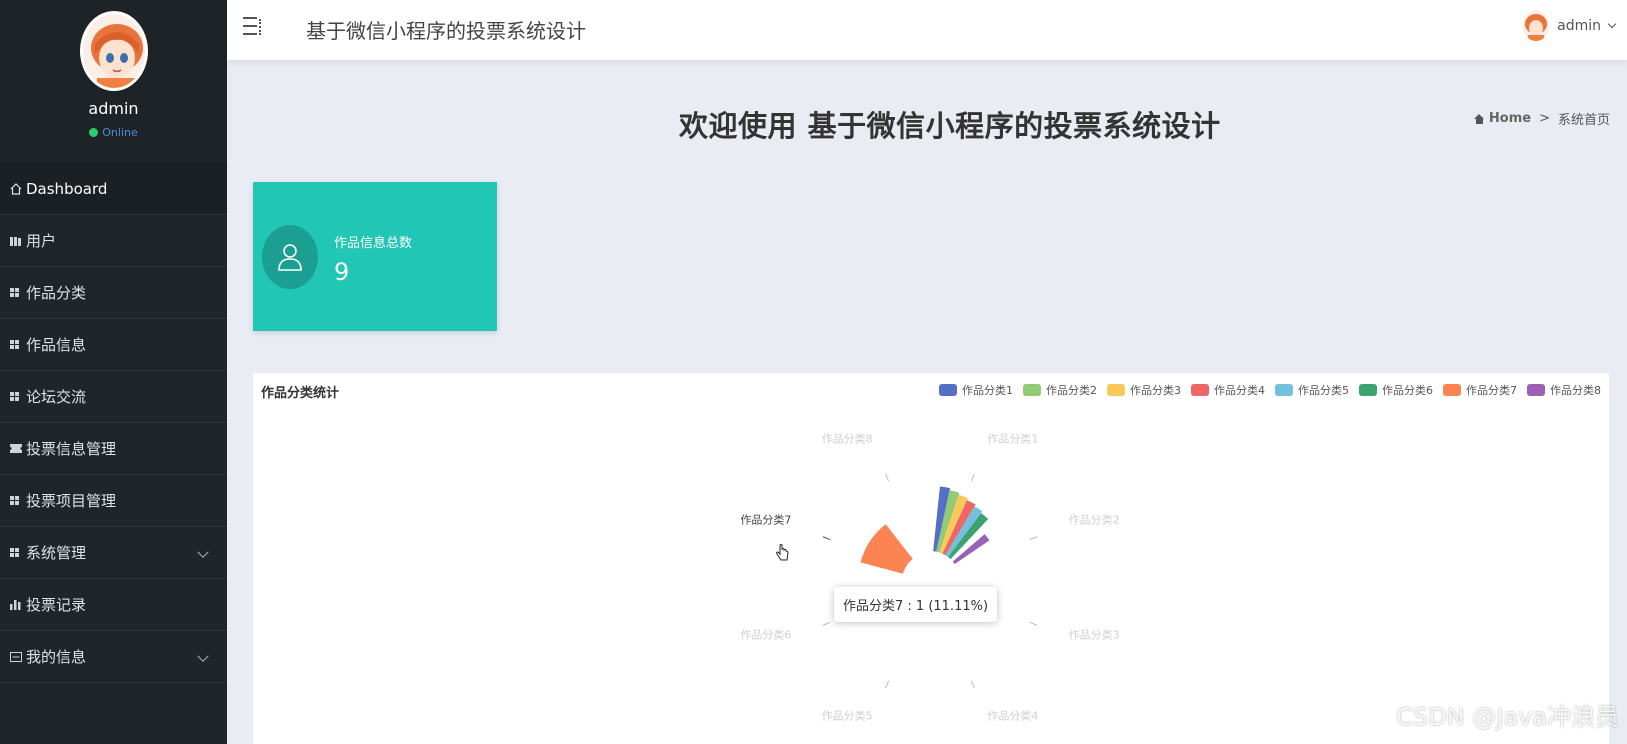 This screenshot has width=1627, height=744. Describe the element at coordinates (1579, 26) in the screenshot. I see `user-menu-label: admin` at that location.